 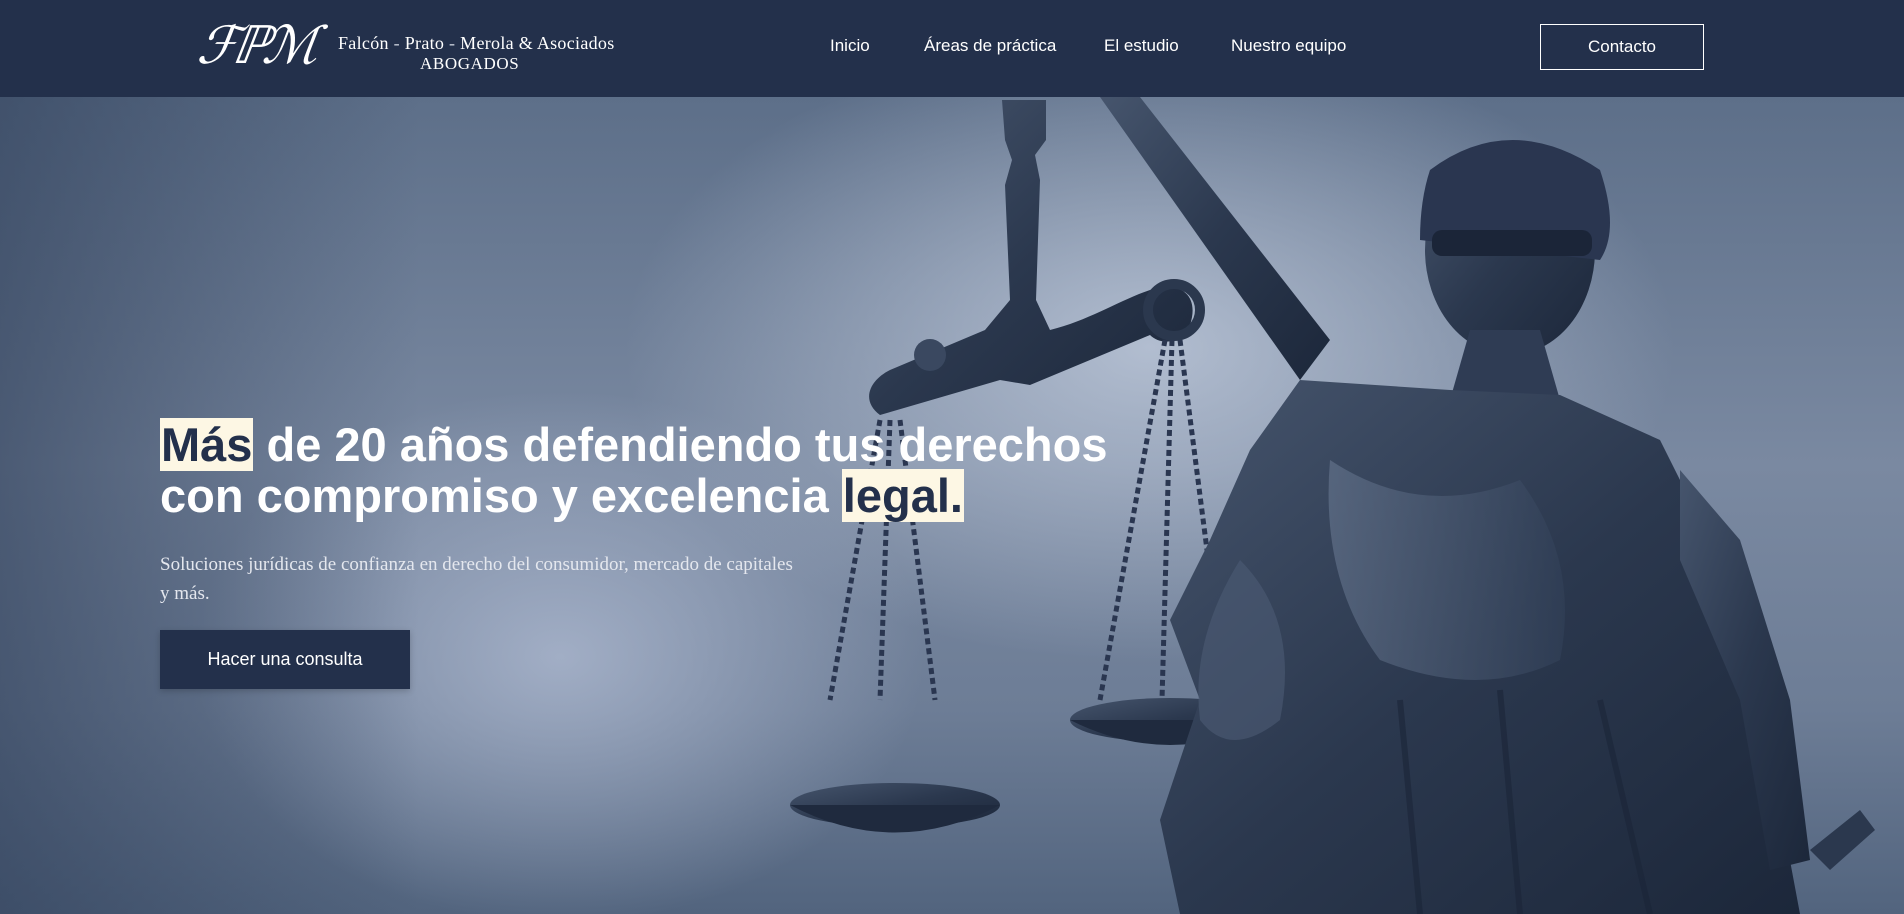 I want to click on nav-link-inicio: Inicio, so click(x=850, y=46).